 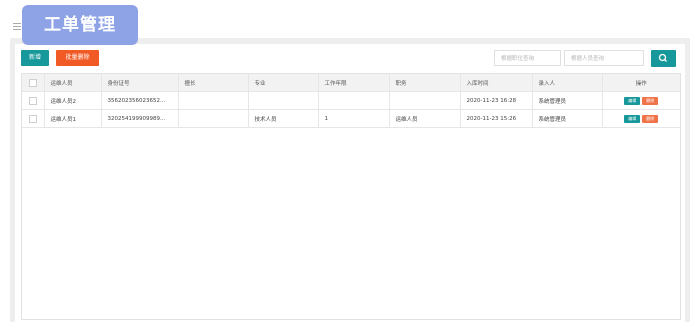 I want to click on search-button, so click(x=663, y=58).